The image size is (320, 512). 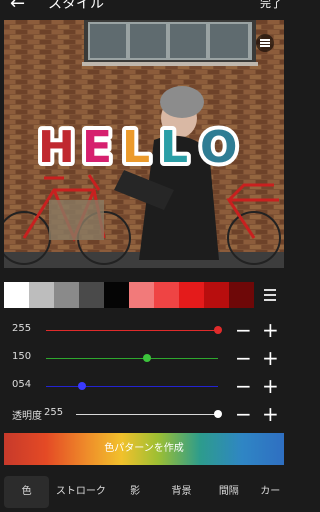 What do you see at coordinates (136, 147) in the screenshot?
I see `hello-letter-l1: L` at bounding box center [136, 147].